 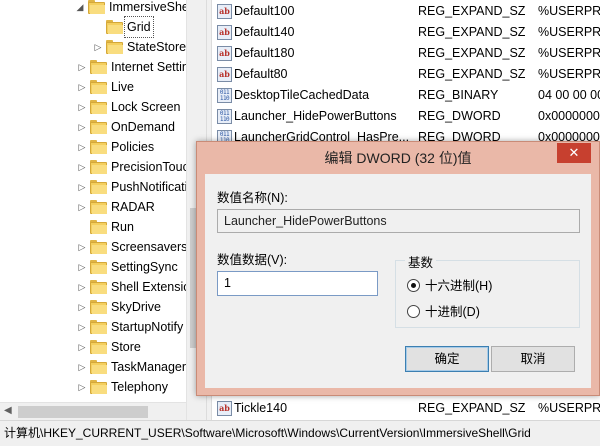 I want to click on value-row: abDefault100 REG_EXPAND_SZ %USERPROFILE%, so click(x=406, y=11).